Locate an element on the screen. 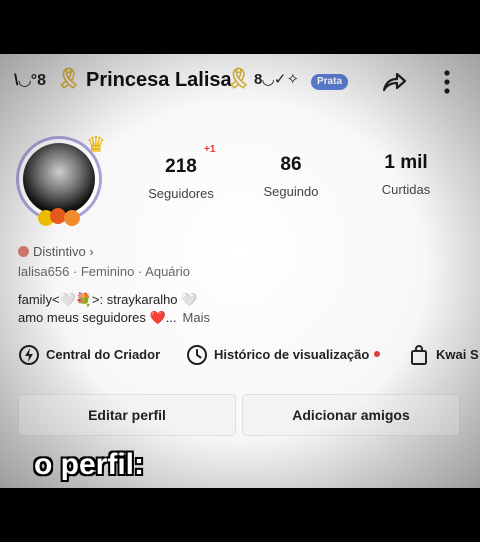 This screenshot has height=542, width=480. bio-line: family<🤍💐>: straykaralho 🤍 is located at coordinates (108, 299).